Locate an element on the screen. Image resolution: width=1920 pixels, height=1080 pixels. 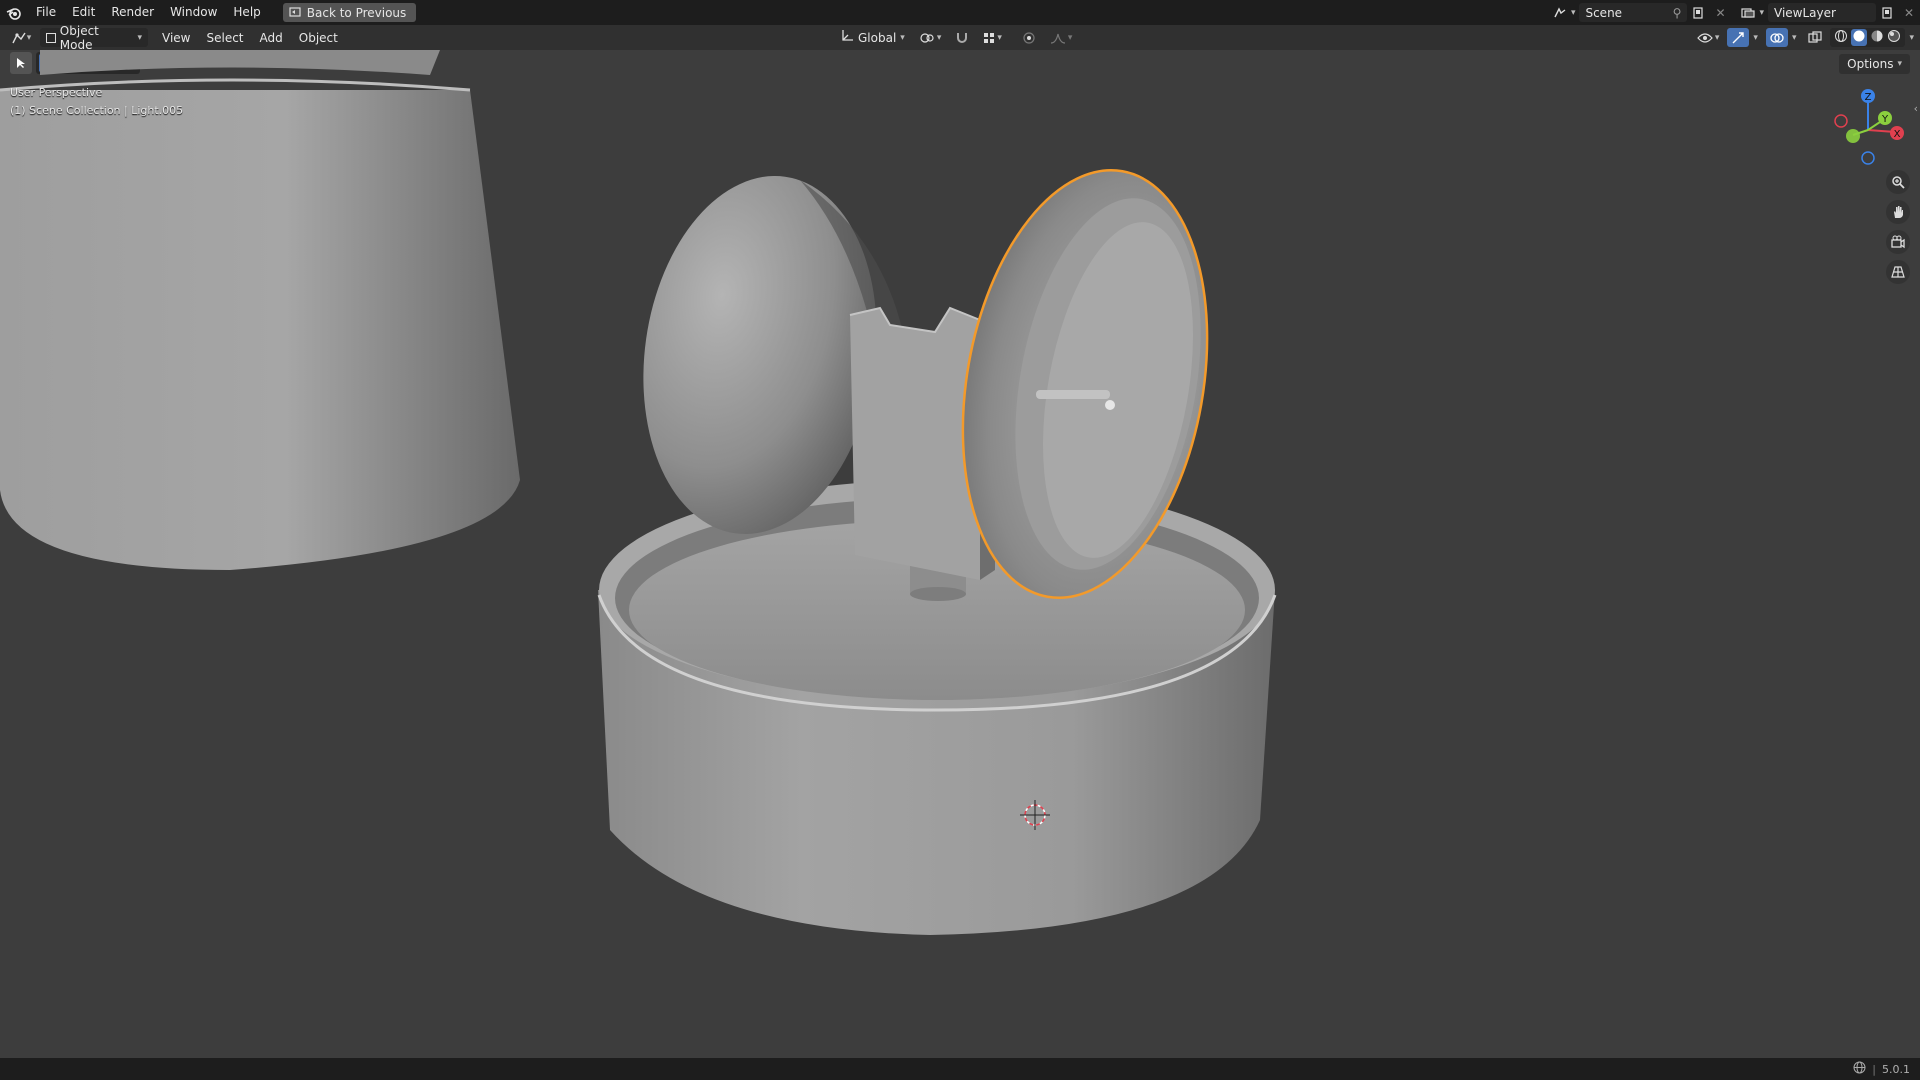
header-center-tools: Global ▾ ▾ ▾ ▾ is located at coordinates (956, 37).